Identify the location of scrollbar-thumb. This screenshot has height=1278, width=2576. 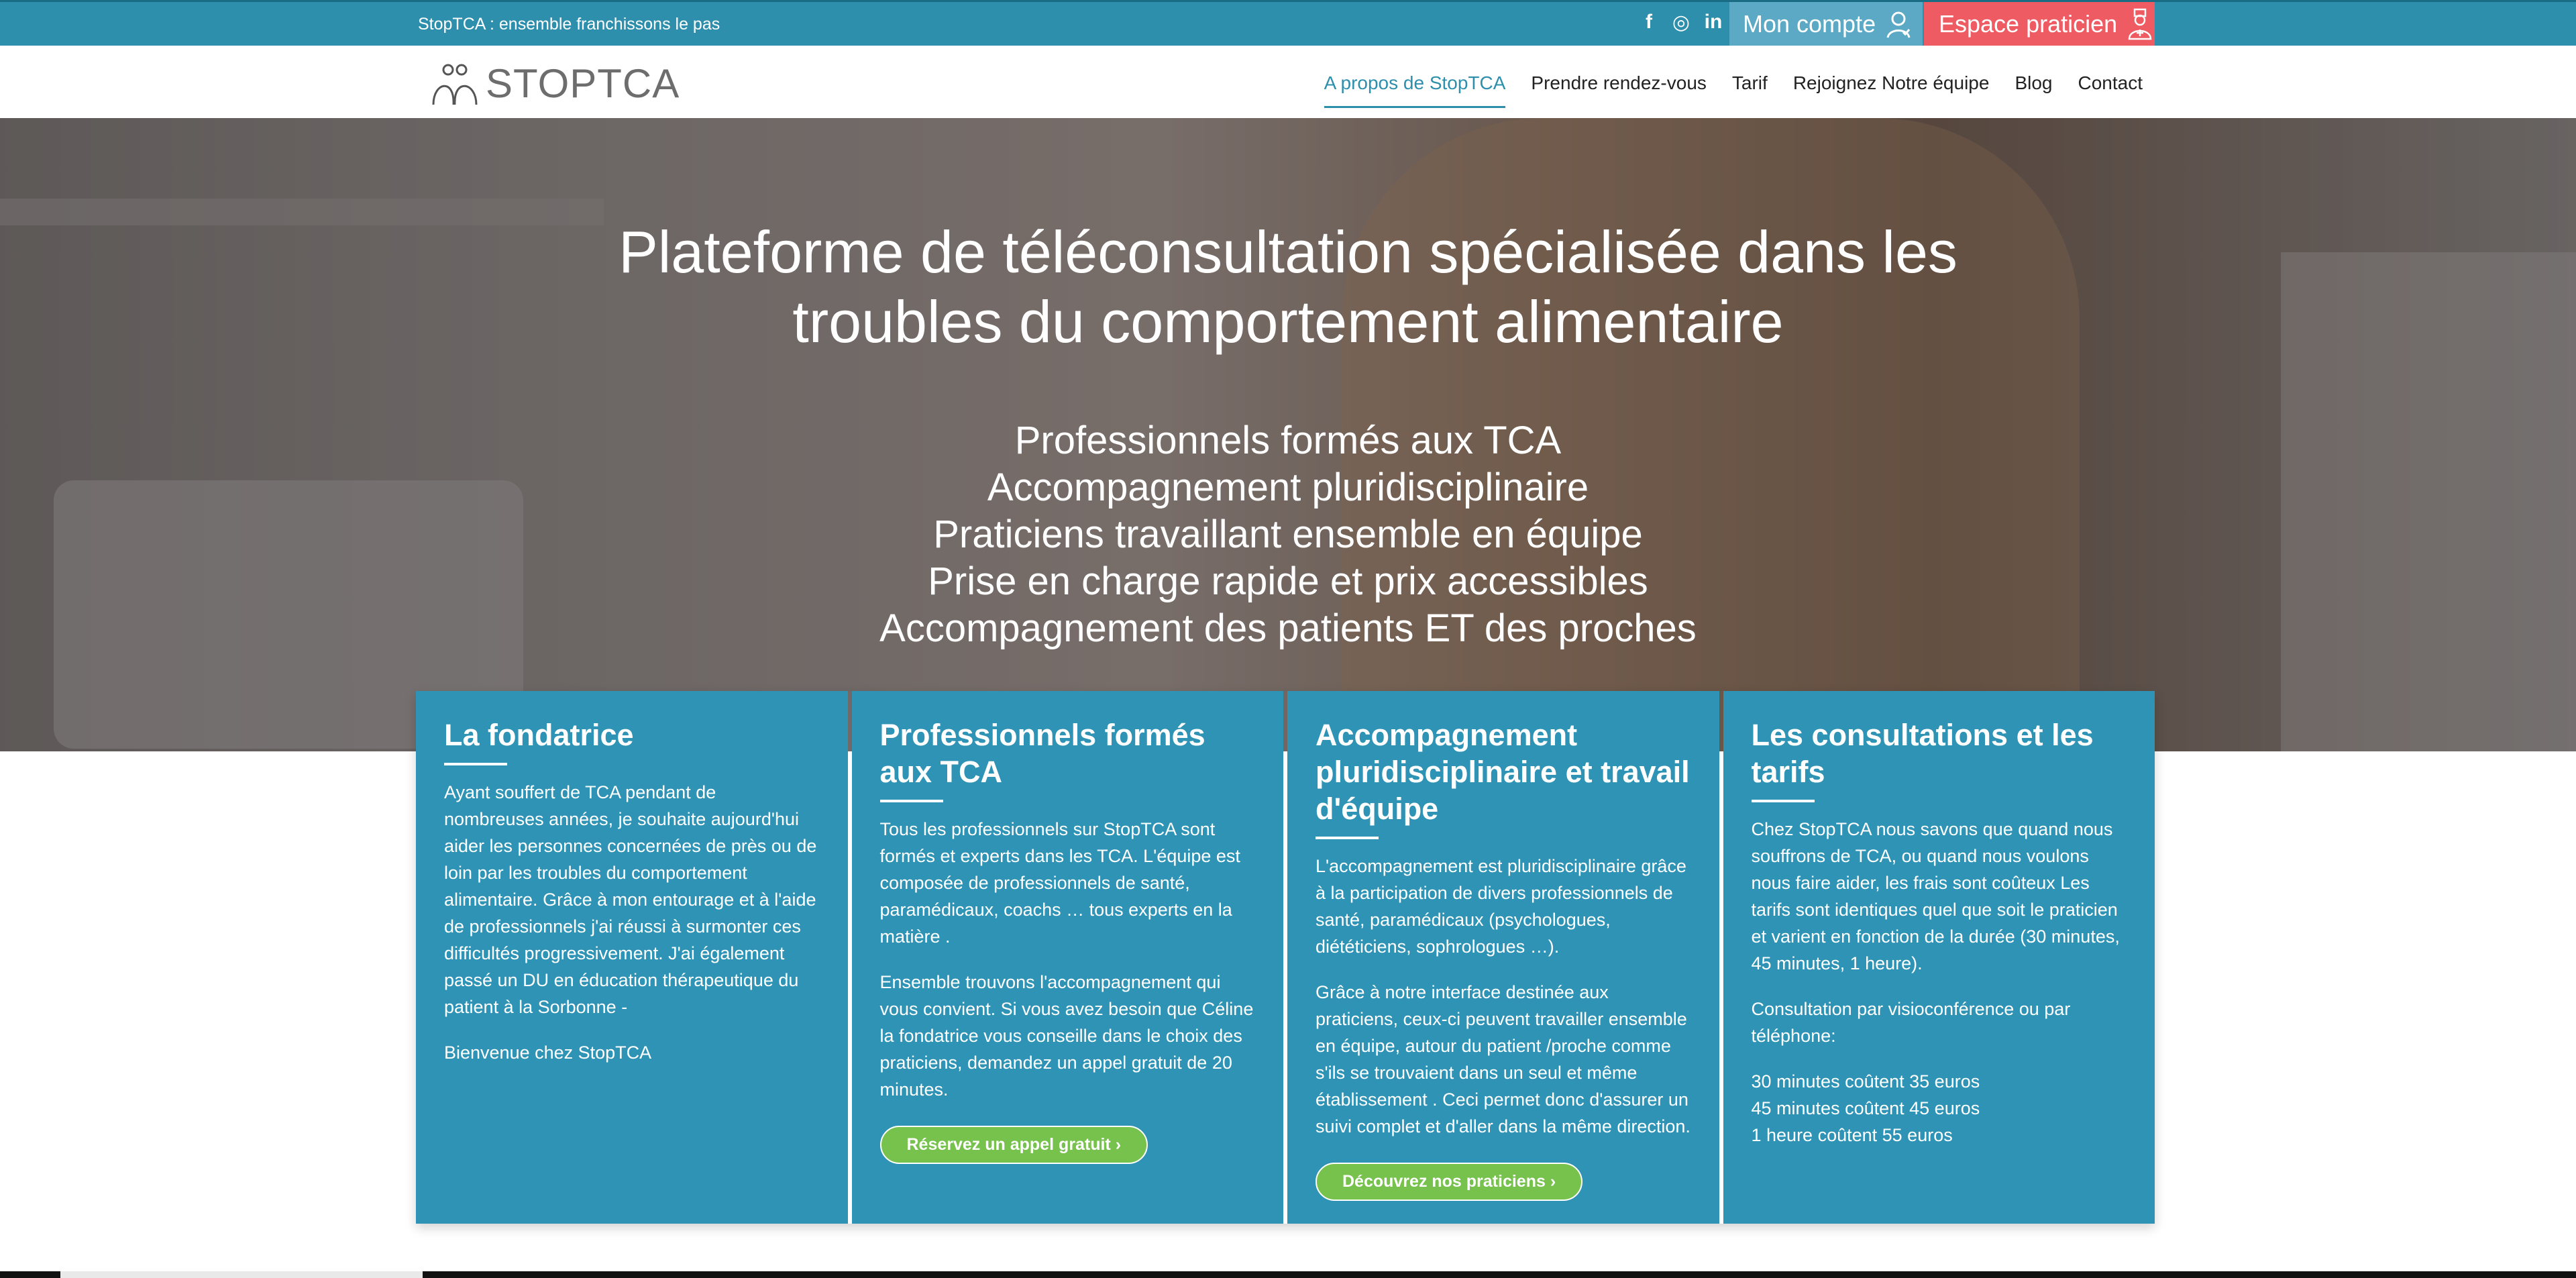
(241, 1274).